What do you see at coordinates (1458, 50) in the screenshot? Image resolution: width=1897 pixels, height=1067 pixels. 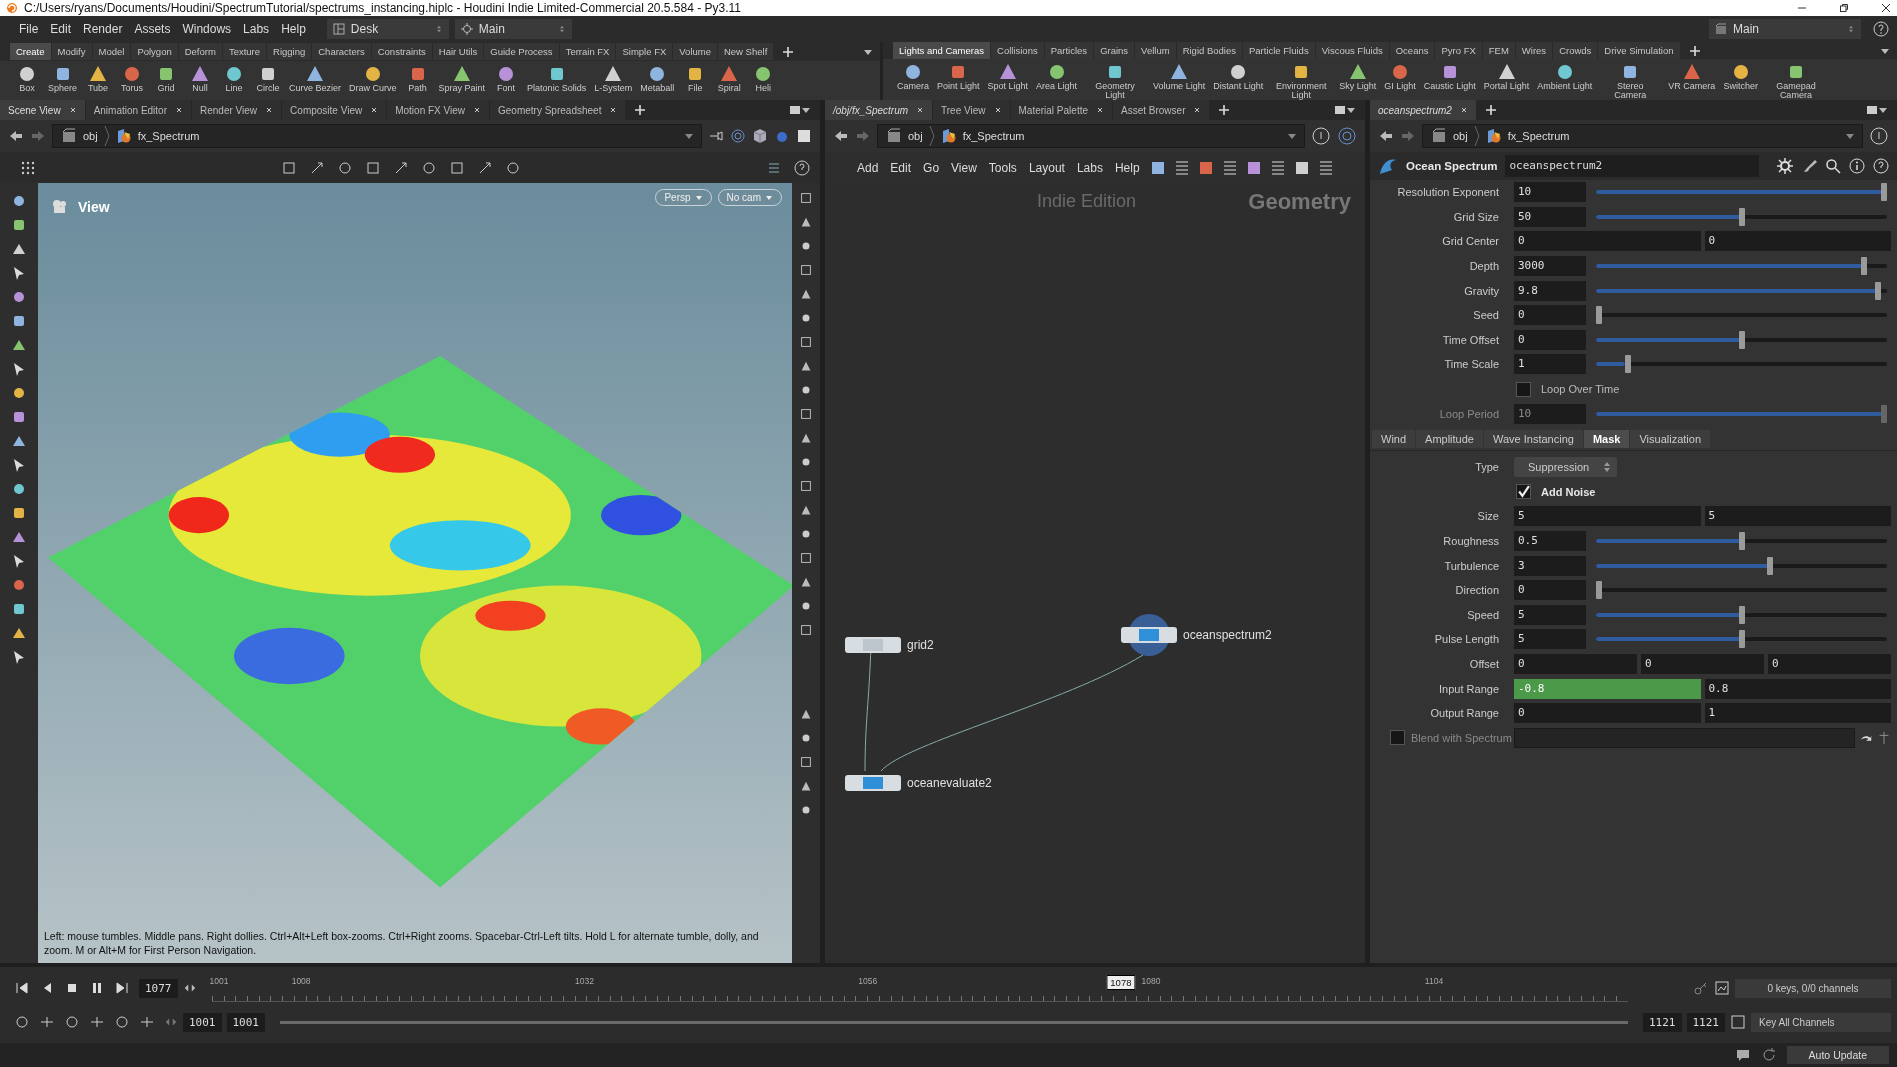 I see `shelf-tab: Pyro FX` at bounding box center [1458, 50].